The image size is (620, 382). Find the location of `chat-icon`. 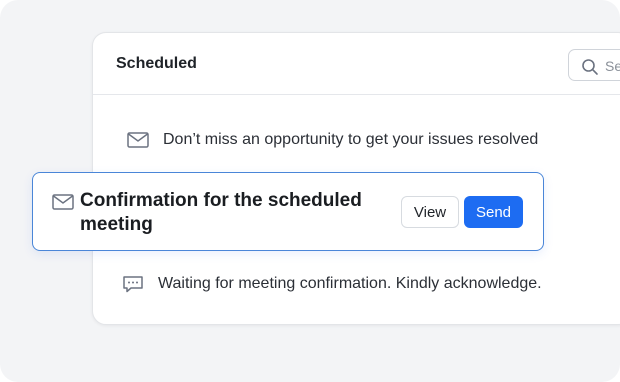

chat-icon is located at coordinates (133, 284).